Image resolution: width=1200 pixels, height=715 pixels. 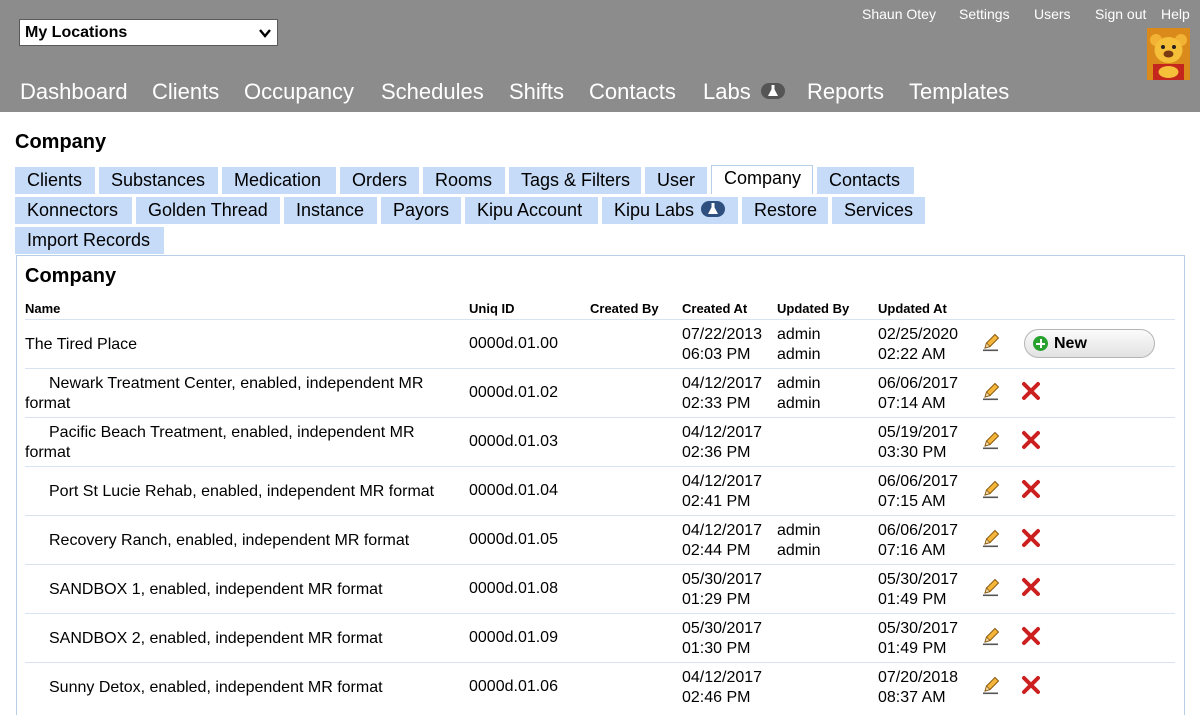 I want to click on nav-labs: Labs, so click(x=744, y=92).